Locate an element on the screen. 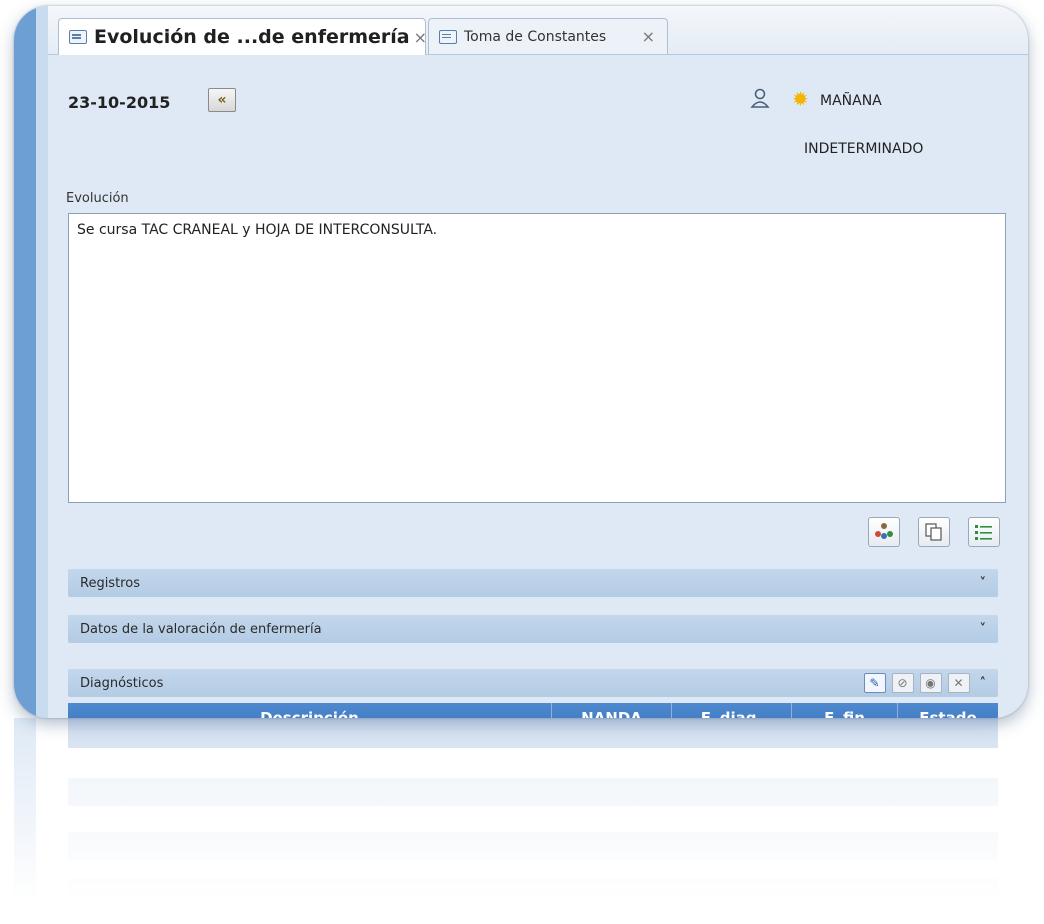  tab-toma-constantes: Toma de Constantes × is located at coordinates (548, 36).